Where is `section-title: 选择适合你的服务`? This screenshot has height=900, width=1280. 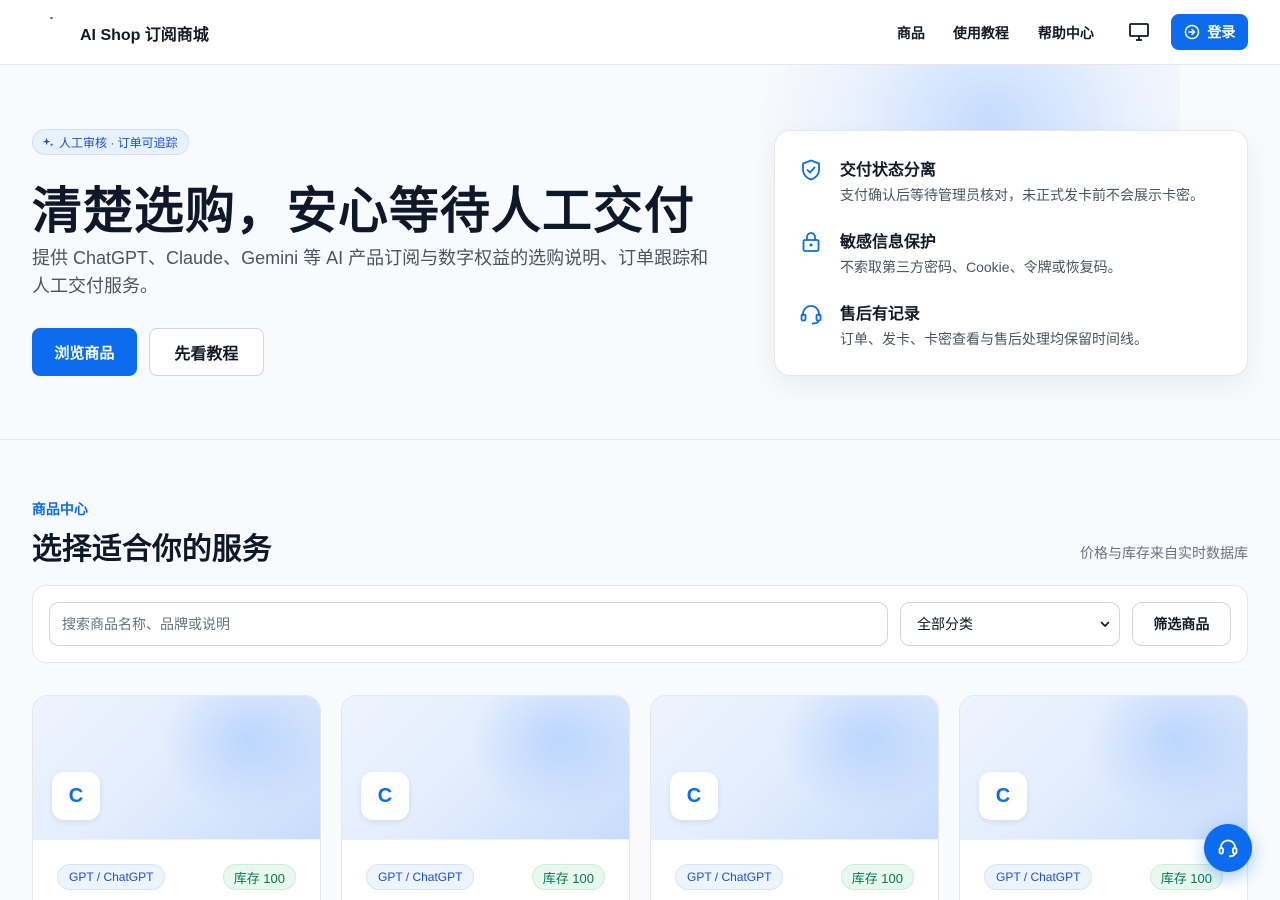 section-title: 选择适合你的服务 is located at coordinates (152, 549).